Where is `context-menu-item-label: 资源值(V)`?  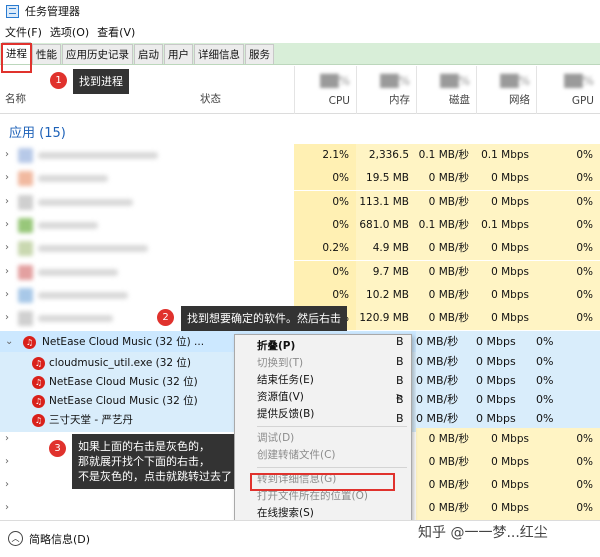
context-menu-item-label: 资源值(V) is located at coordinates (280, 397).